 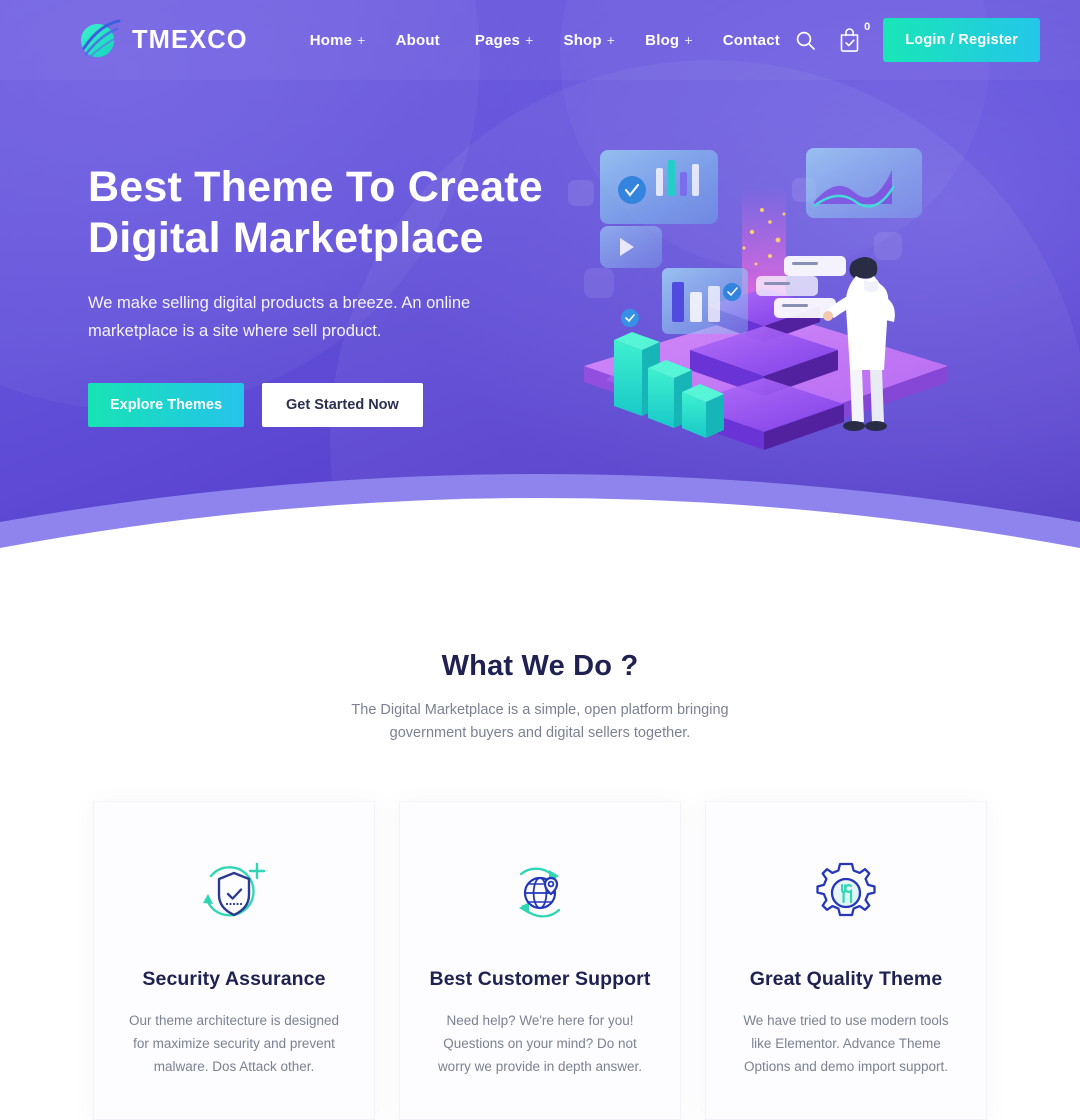 What do you see at coordinates (540, 666) in the screenshot?
I see `section-title: What We Do ?` at bounding box center [540, 666].